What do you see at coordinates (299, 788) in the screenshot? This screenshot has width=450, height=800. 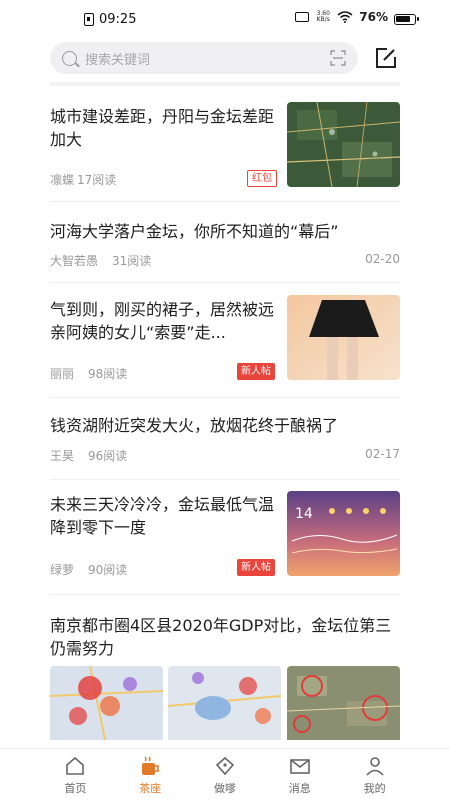 I see `tab-label: 消息` at bounding box center [299, 788].